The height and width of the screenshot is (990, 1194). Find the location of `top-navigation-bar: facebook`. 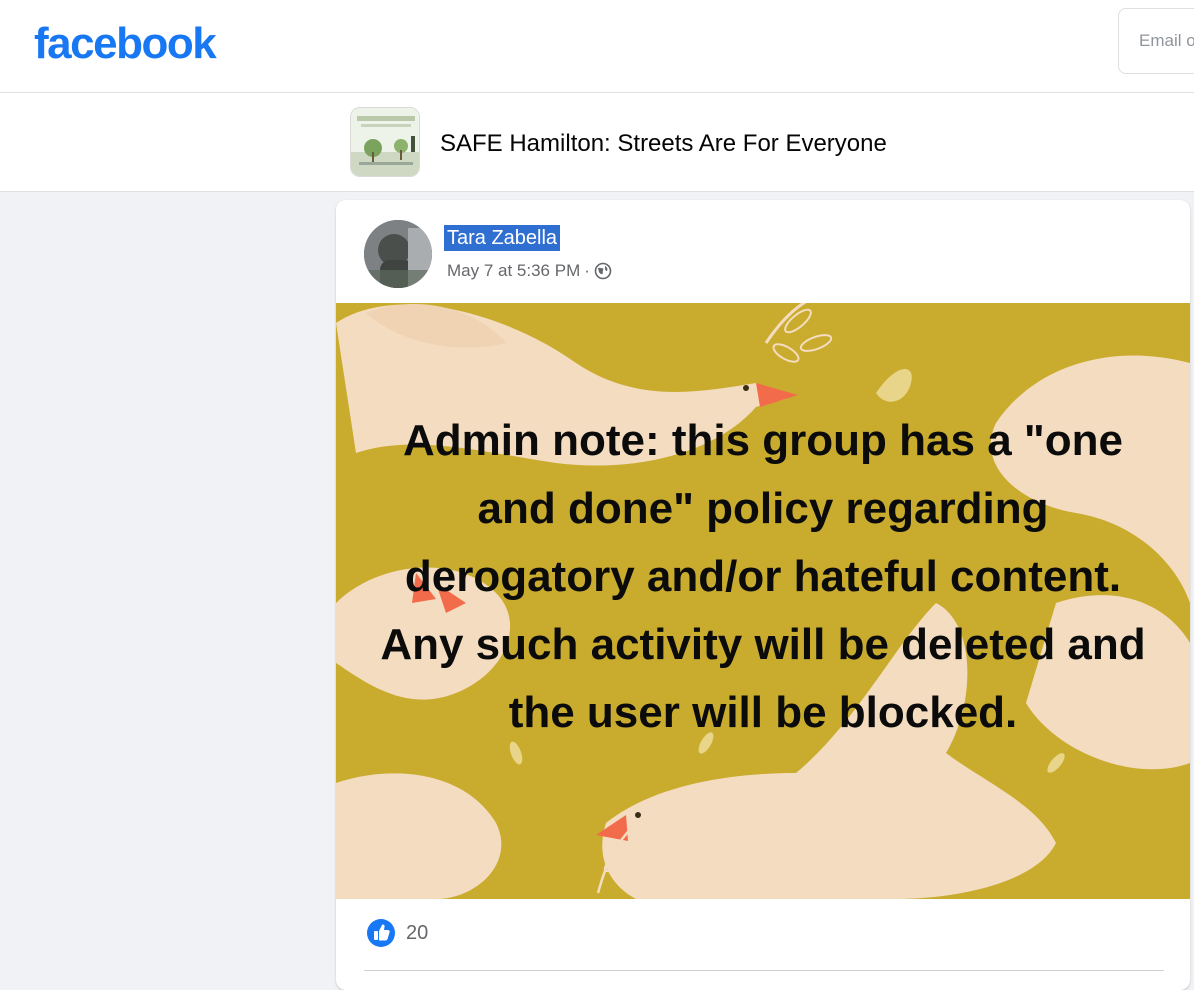

top-navigation-bar: facebook is located at coordinates (597, 46).